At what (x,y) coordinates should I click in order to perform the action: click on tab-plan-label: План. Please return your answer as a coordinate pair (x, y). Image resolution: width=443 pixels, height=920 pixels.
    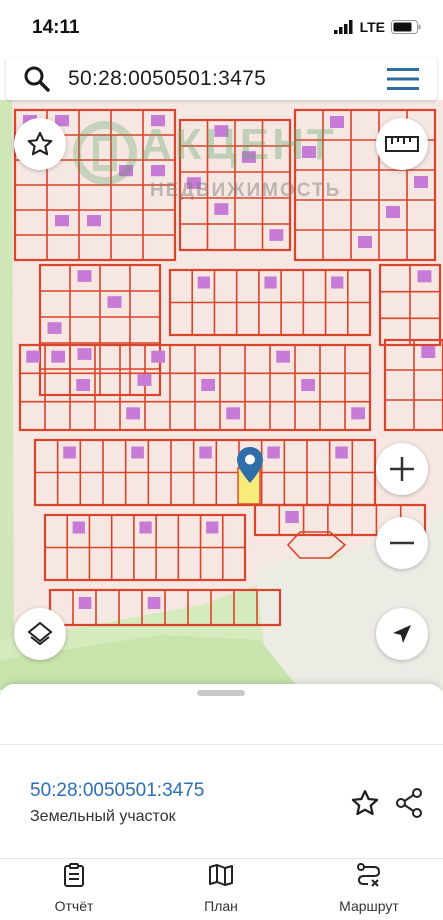
    Looking at the image, I should click on (221, 906).